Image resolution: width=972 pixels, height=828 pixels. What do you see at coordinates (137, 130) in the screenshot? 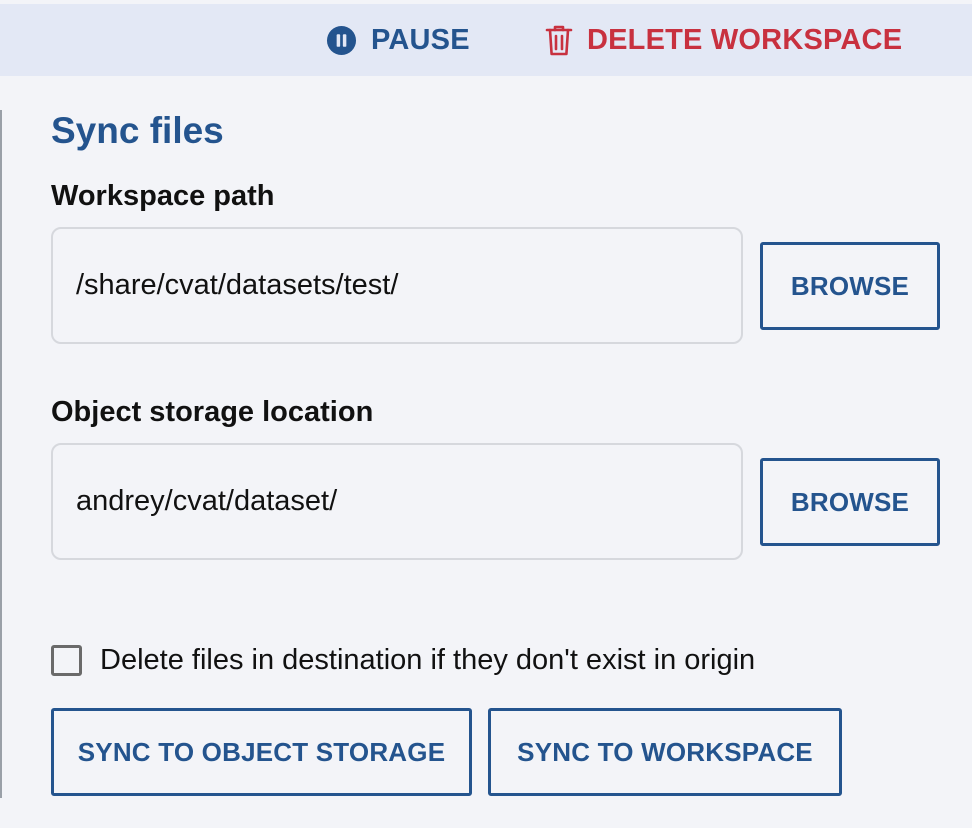
I see `section-title: Sync files` at bounding box center [137, 130].